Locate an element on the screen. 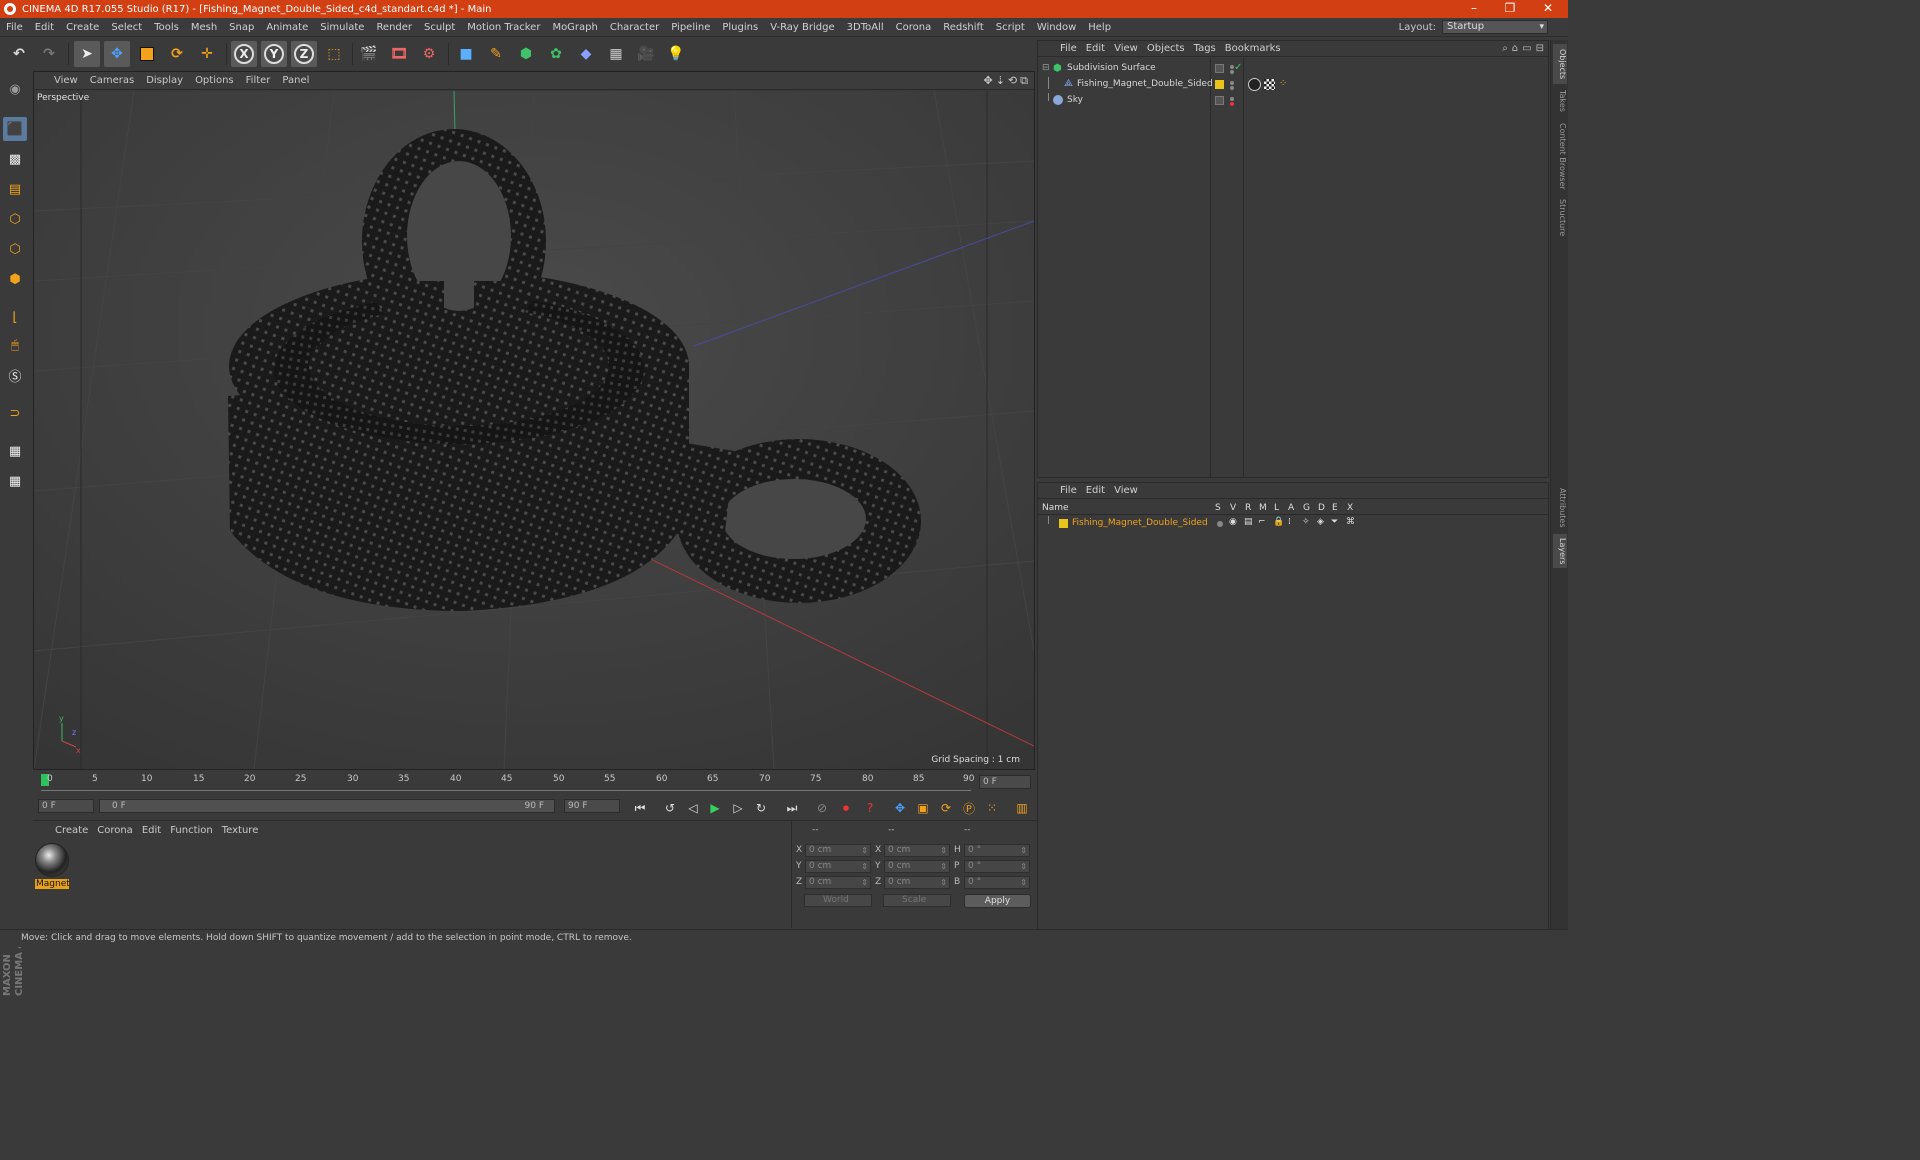 Image resolution: width=1920 pixels, height=1160 pixels. om-menu-tags: Tags is located at coordinates (1207, 48).